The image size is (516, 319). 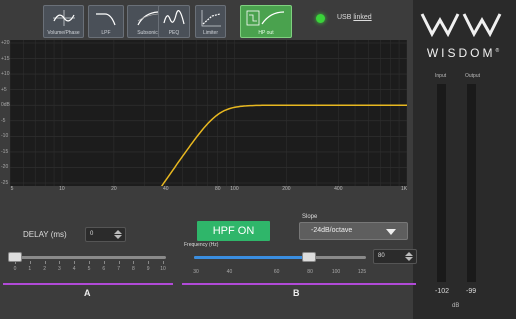 What do you see at coordinates (5, 74) in the screenshot?
I see `y-tick-label: +10` at bounding box center [5, 74].